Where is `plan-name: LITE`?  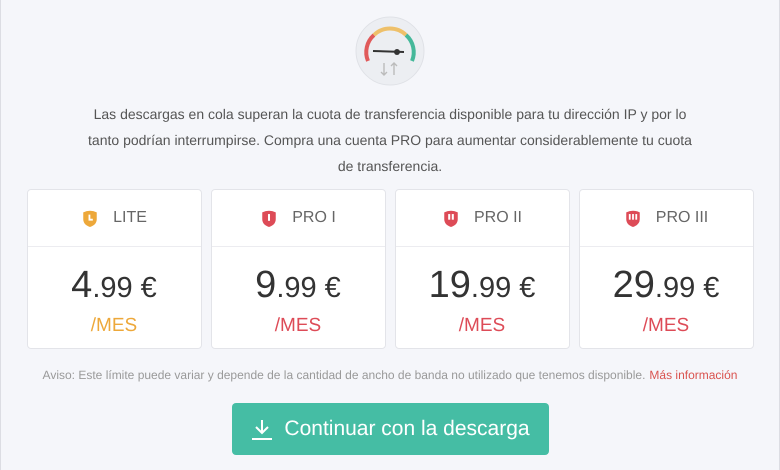 plan-name: LITE is located at coordinates (130, 218).